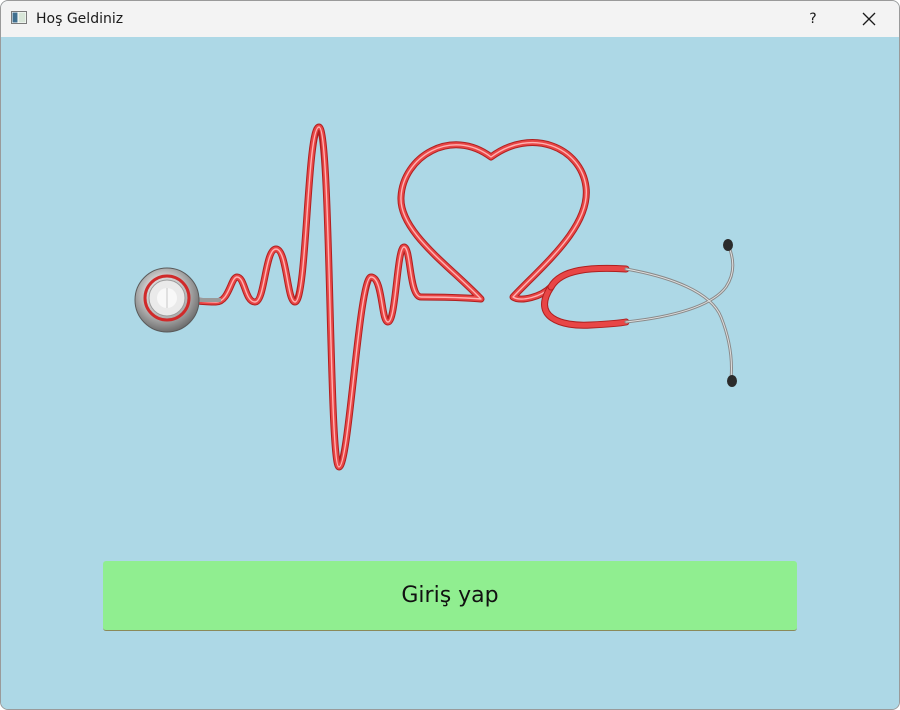 The height and width of the screenshot is (710, 900). Describe the element at coordinates (80, 19) in the screenshot. I see `window-title: Hoş Geldiniz` at that location.